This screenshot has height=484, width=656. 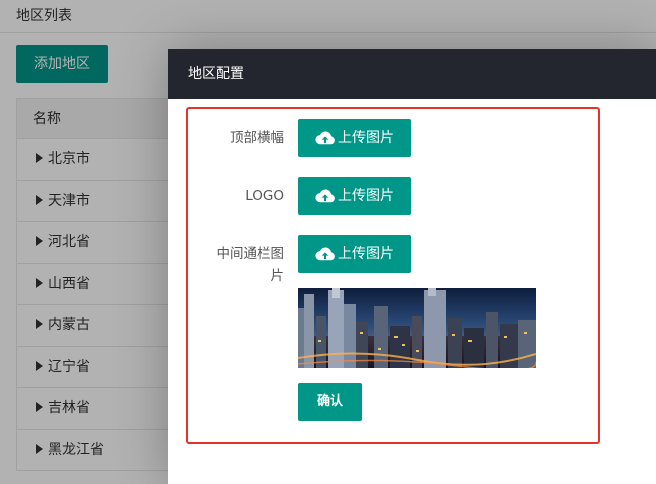 I want to click on city-skyline-image, so click(x=417, y=328).